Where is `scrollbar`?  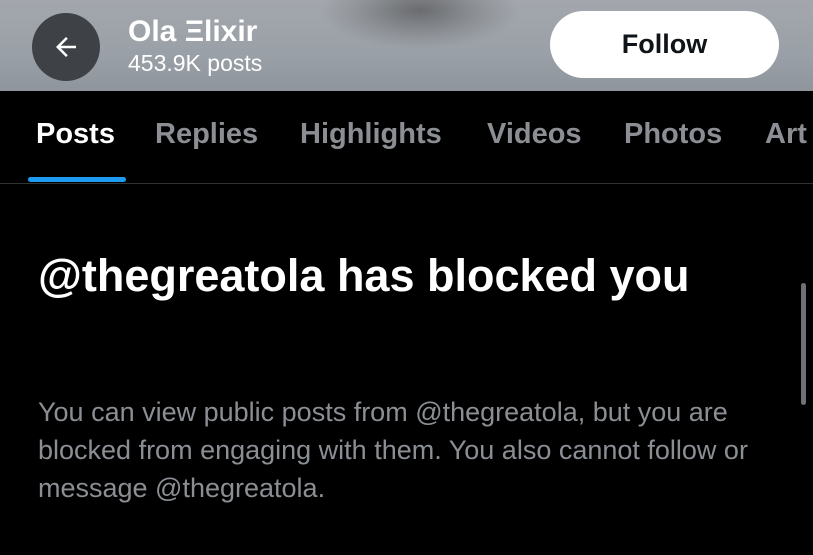
scrollbar is located at coordinates (803, 344).